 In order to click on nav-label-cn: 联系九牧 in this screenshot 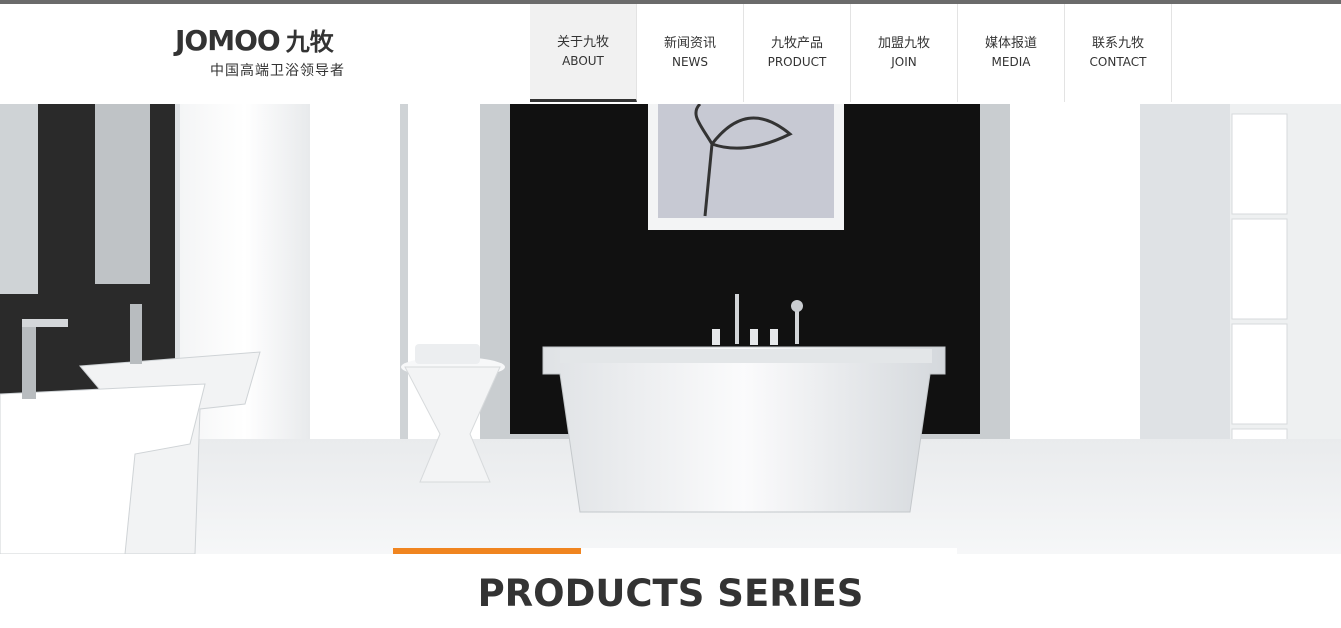, I will do `click(1117, 43)`.